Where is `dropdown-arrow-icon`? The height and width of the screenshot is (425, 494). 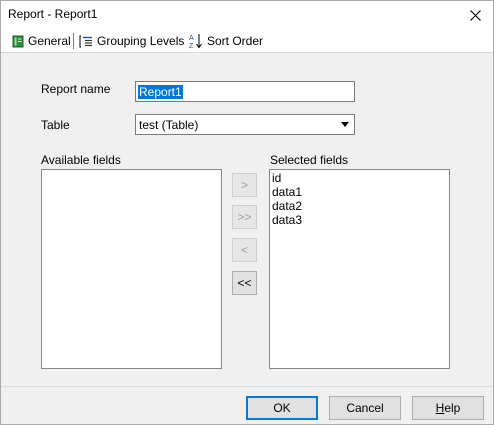
dropdown-arrow-icon is located at coordinates (345, 124).